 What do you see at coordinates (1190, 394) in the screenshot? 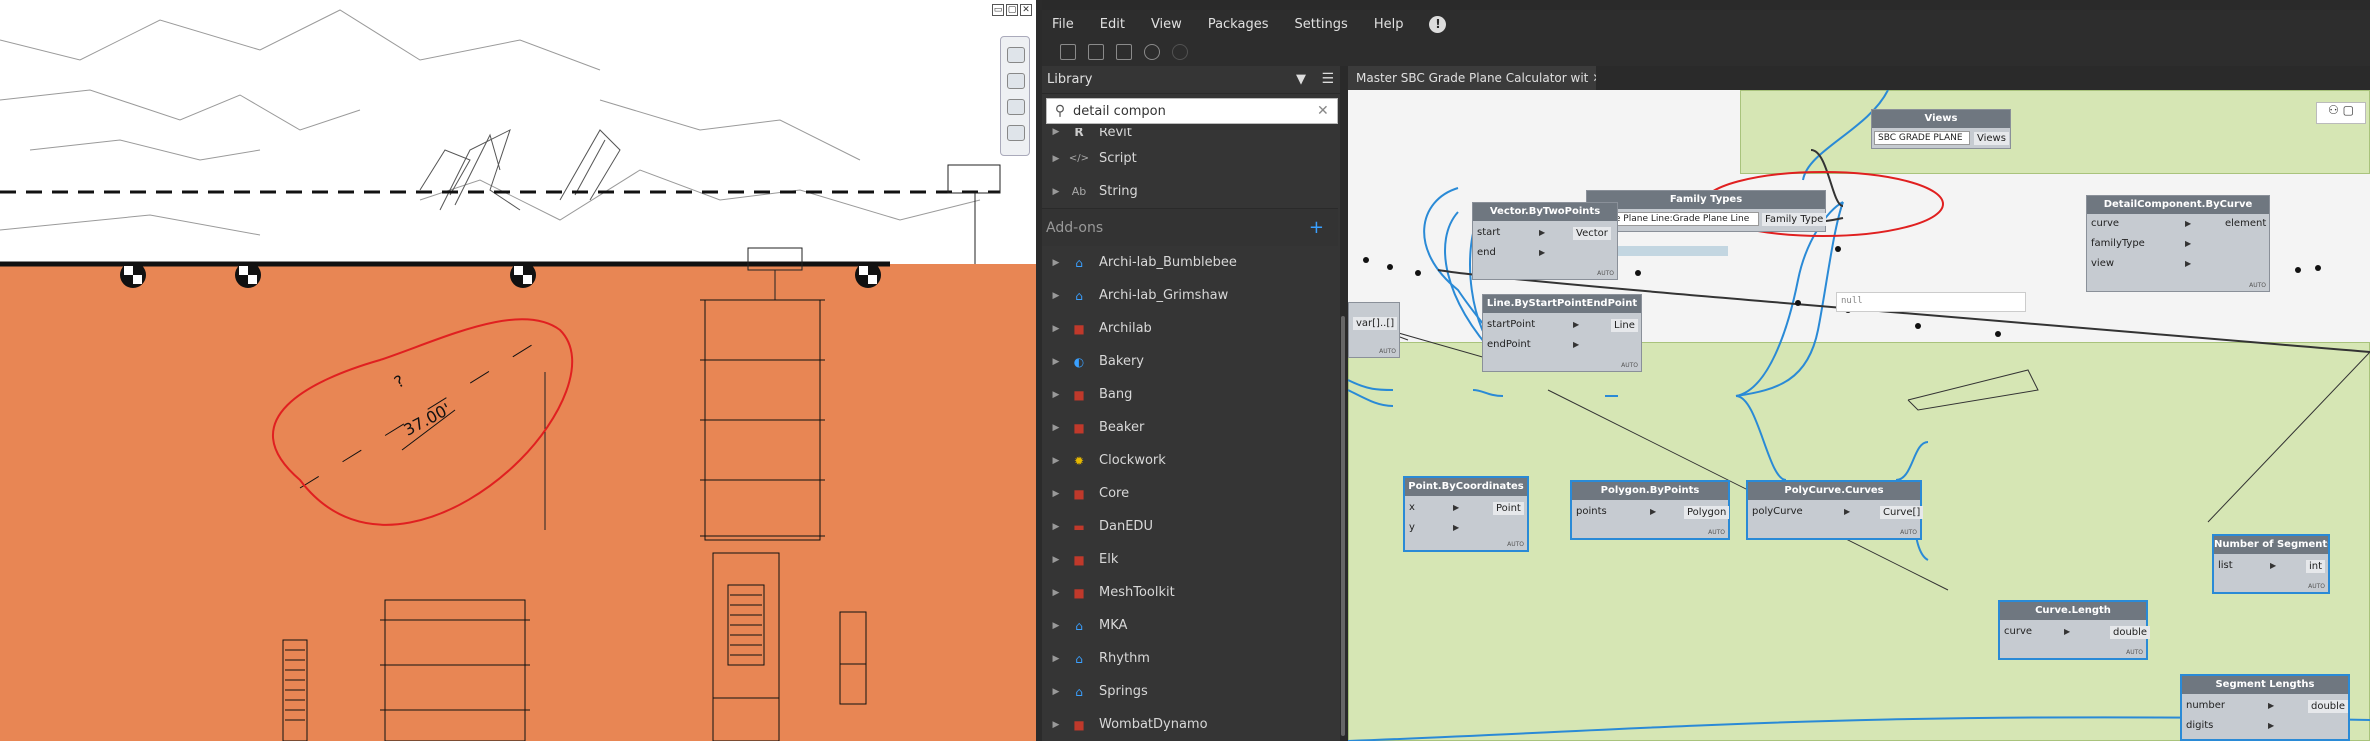
I see `addon-item: ▶ ■ Bang` at bounding box center [1190, 394].